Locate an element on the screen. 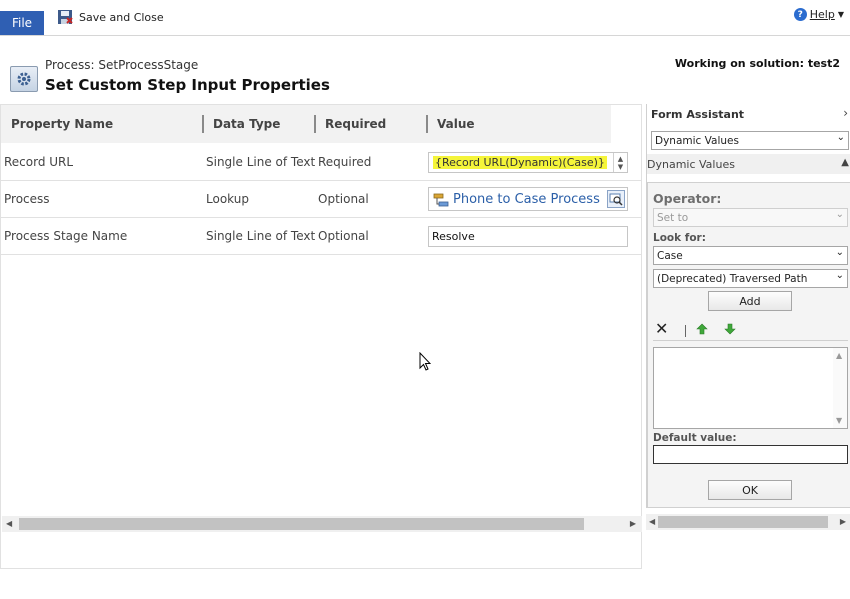 This screenshot has width=850, height=599. save-close-icon is located at coordinates (65, 17).